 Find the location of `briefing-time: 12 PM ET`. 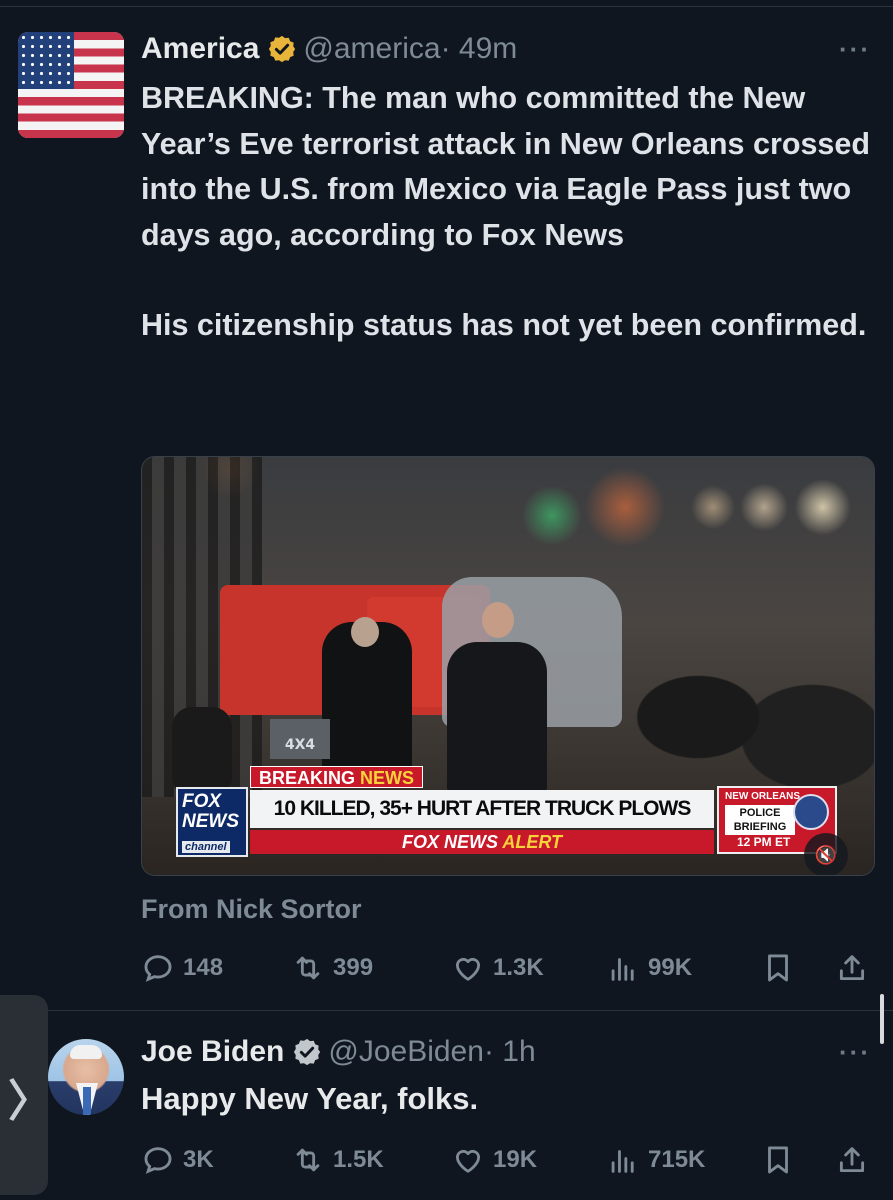

briefing-time: 12 PM ET is located at coordinates (764, 842).